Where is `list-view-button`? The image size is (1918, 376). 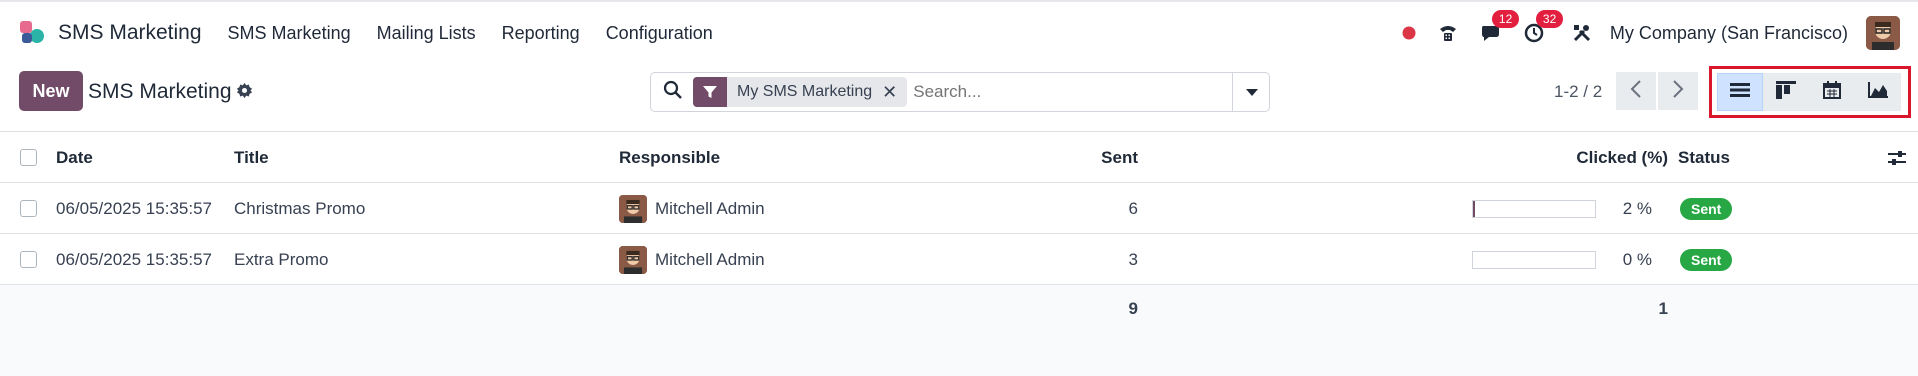 list-view-button is located at coordinates (1740, 92).